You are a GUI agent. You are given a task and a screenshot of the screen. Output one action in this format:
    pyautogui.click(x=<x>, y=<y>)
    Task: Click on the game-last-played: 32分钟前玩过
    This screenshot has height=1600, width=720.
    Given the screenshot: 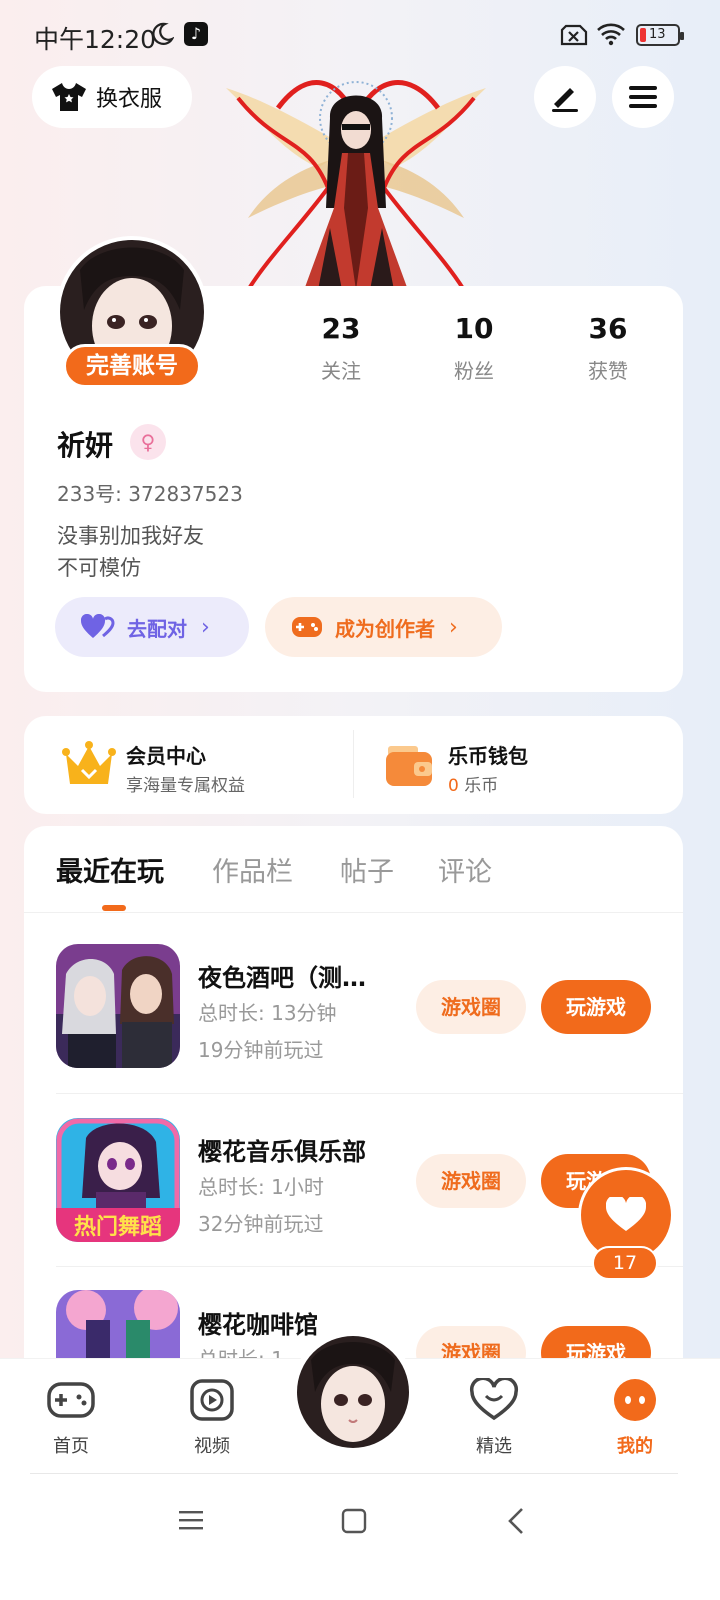 What is the action you would take?
    pyautogui.click(x=261, y=1224)
    